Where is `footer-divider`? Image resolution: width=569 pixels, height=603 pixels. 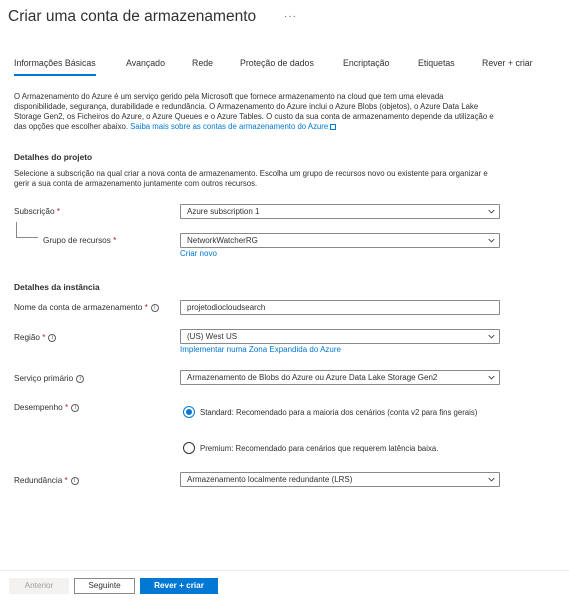
footer-divider is located at coordinates (284, 570).